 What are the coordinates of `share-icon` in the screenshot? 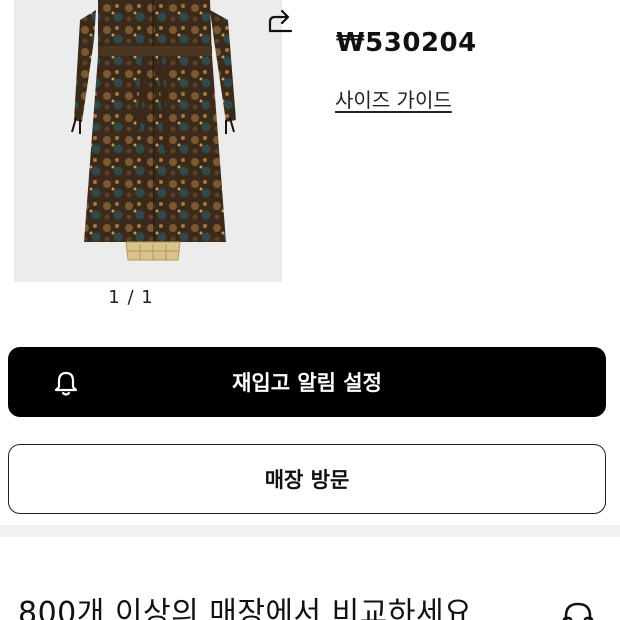 It's located at (280, 21).